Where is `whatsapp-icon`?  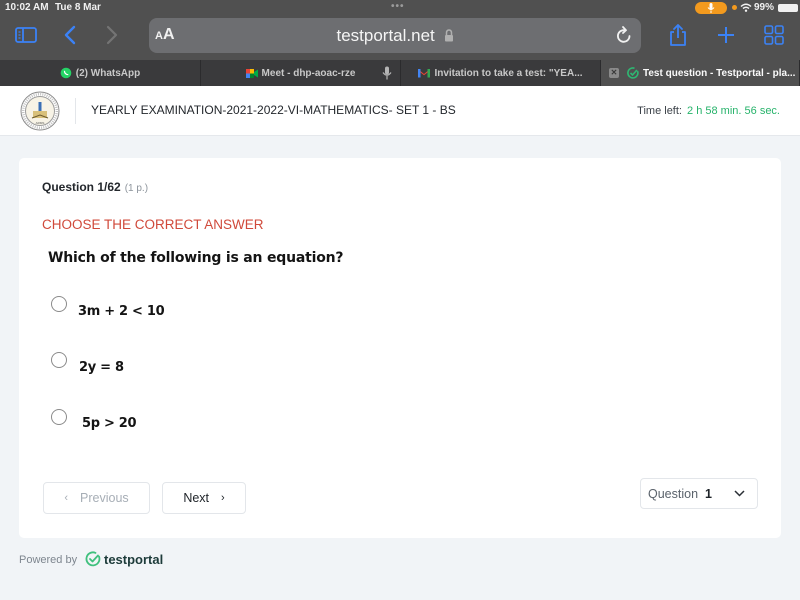 whatsapp-icon is located at coordinates (66, 73).